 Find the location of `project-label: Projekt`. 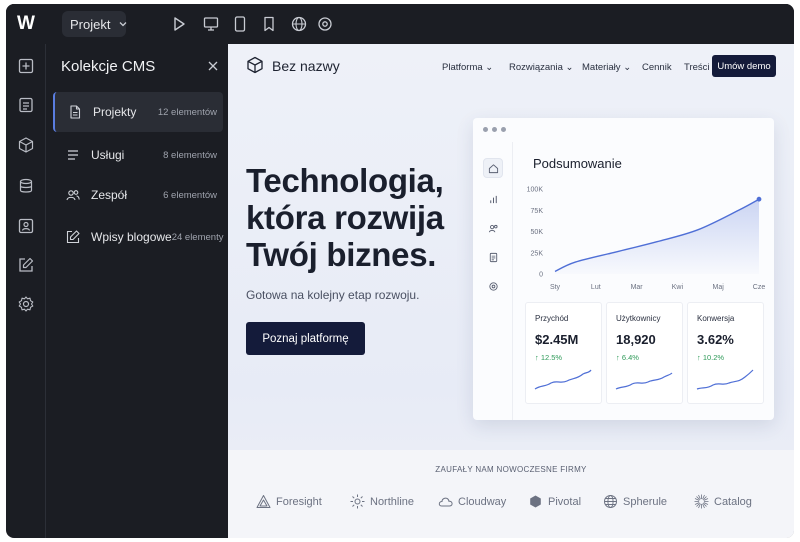

project-label: Projekt is located at coordinates (90, 24).